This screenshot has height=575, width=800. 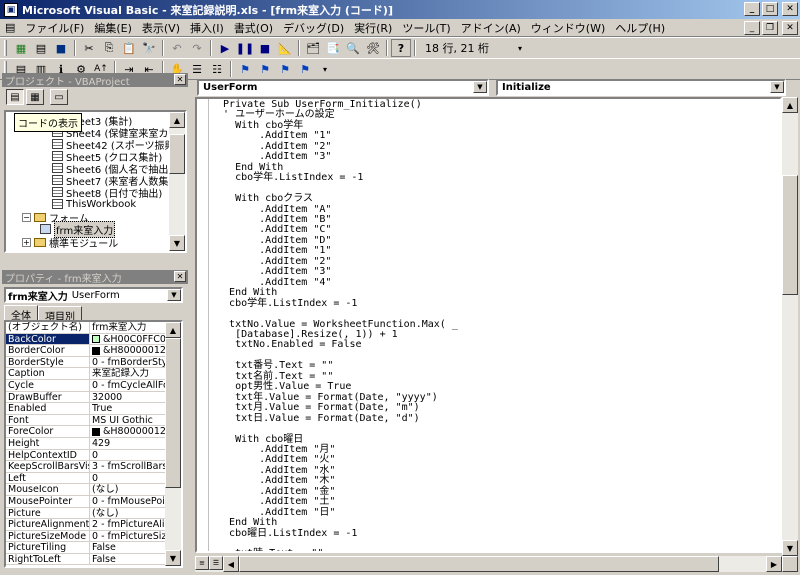 I want to click on toolbox-icon: 🛠, so click(x=373, y=48).